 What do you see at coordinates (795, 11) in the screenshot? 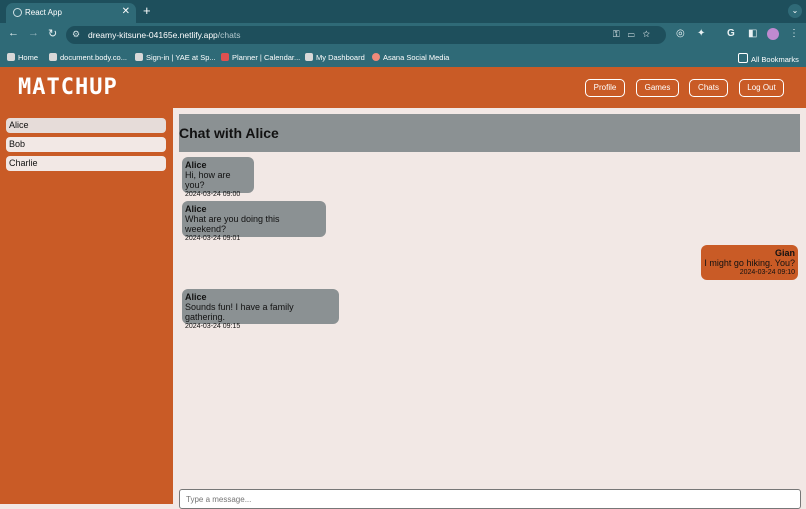
I see `tab-search-icon: ⌄` at bounding box center [795, 11].